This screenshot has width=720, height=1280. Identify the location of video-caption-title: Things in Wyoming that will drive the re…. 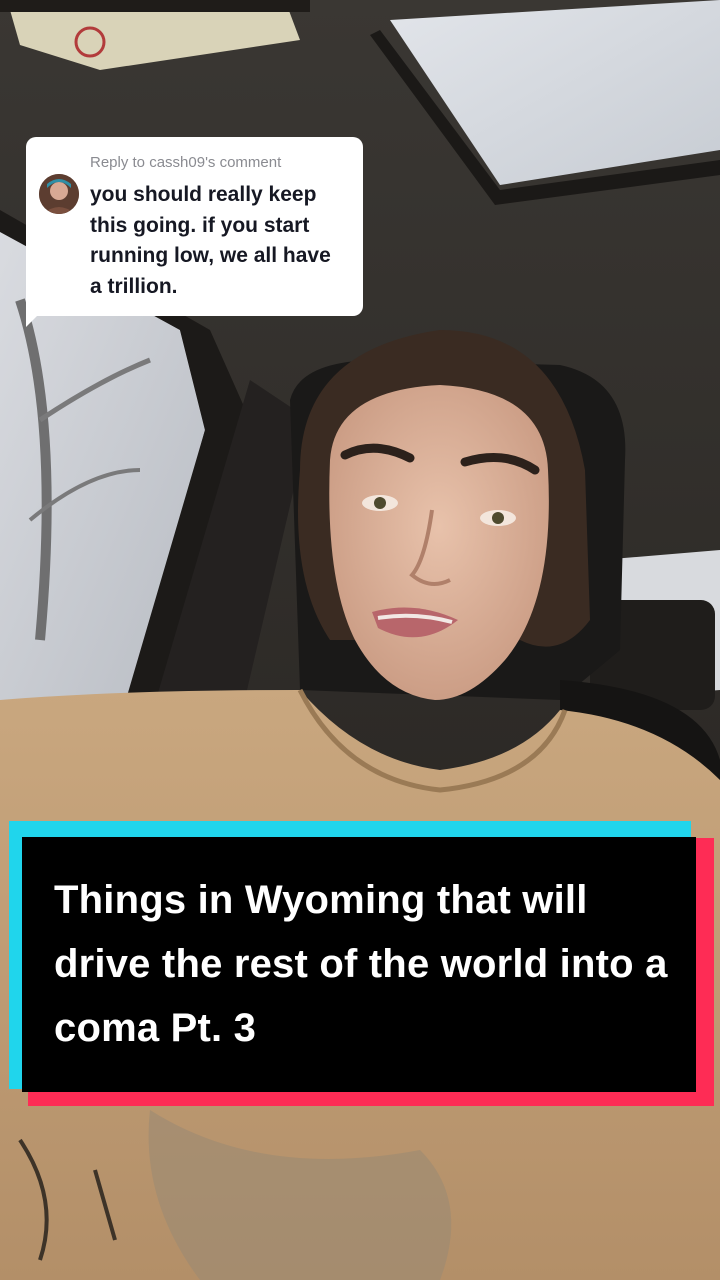
(361, 964).